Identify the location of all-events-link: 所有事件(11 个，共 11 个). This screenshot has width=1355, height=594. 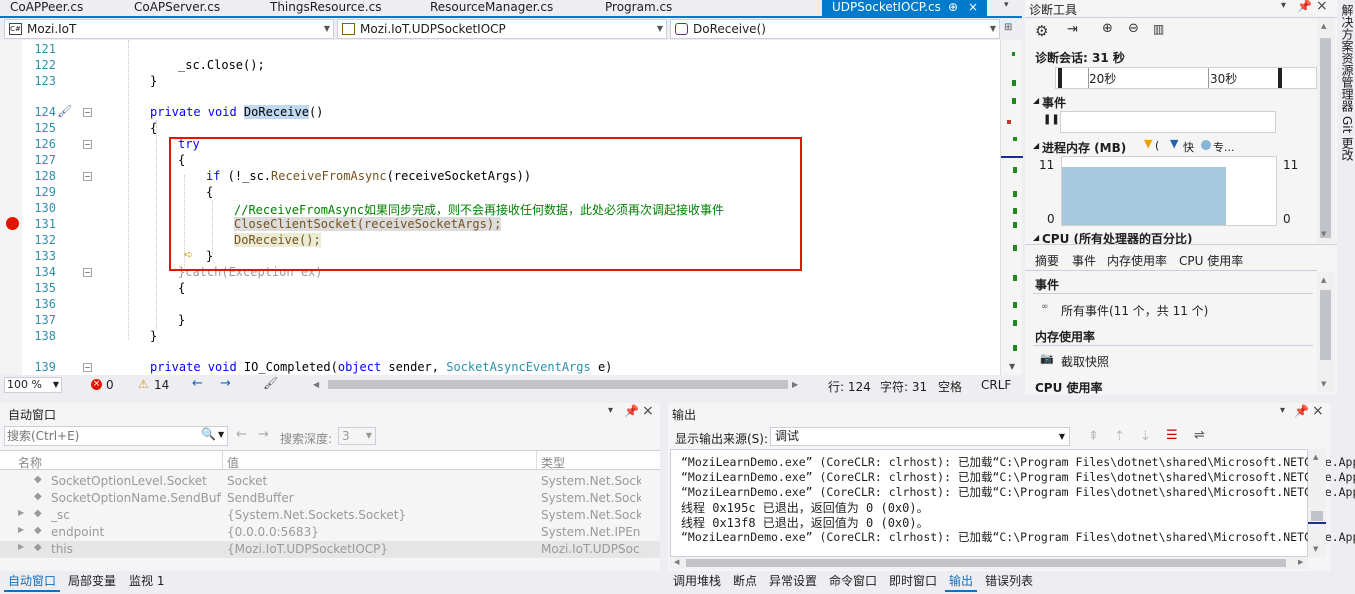
(1134, 310).